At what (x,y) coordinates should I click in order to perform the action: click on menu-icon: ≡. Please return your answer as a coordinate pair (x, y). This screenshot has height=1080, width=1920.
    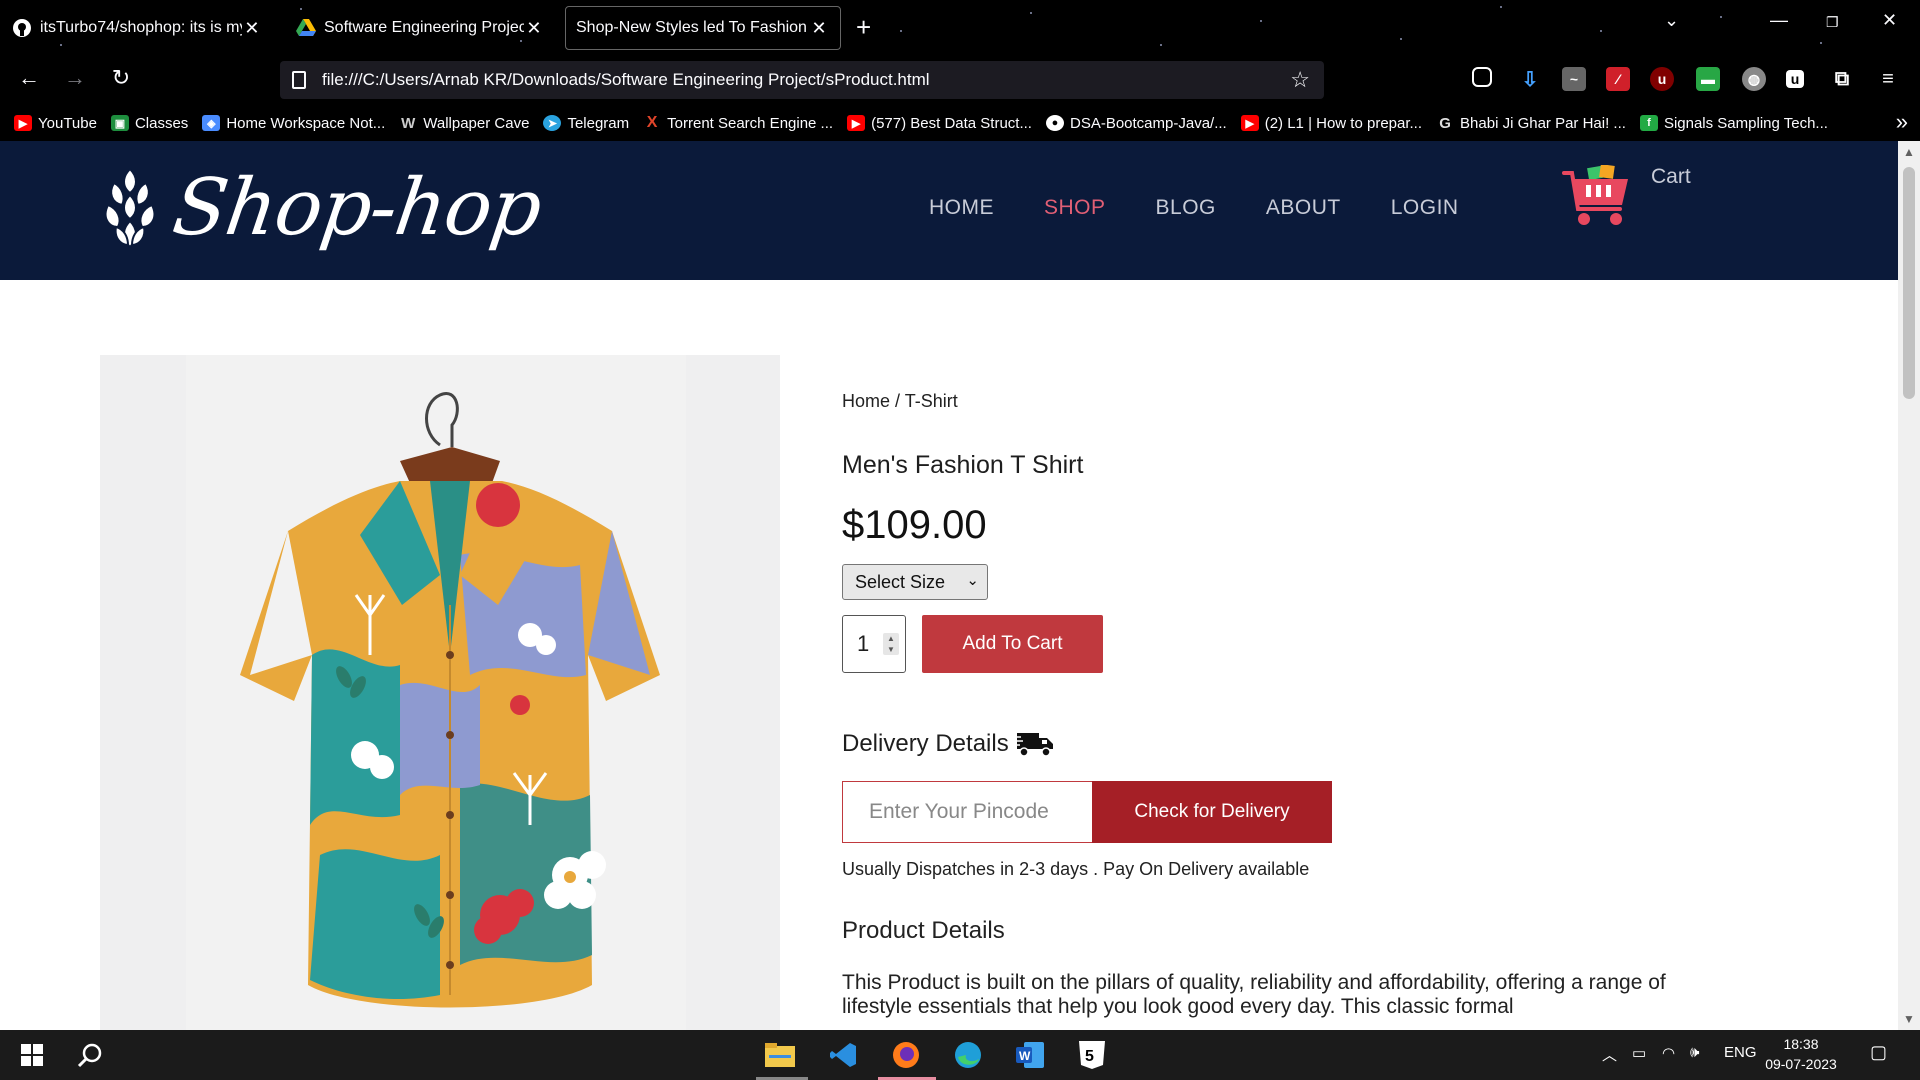
    Looking at the image, I should click on (1888, 79).